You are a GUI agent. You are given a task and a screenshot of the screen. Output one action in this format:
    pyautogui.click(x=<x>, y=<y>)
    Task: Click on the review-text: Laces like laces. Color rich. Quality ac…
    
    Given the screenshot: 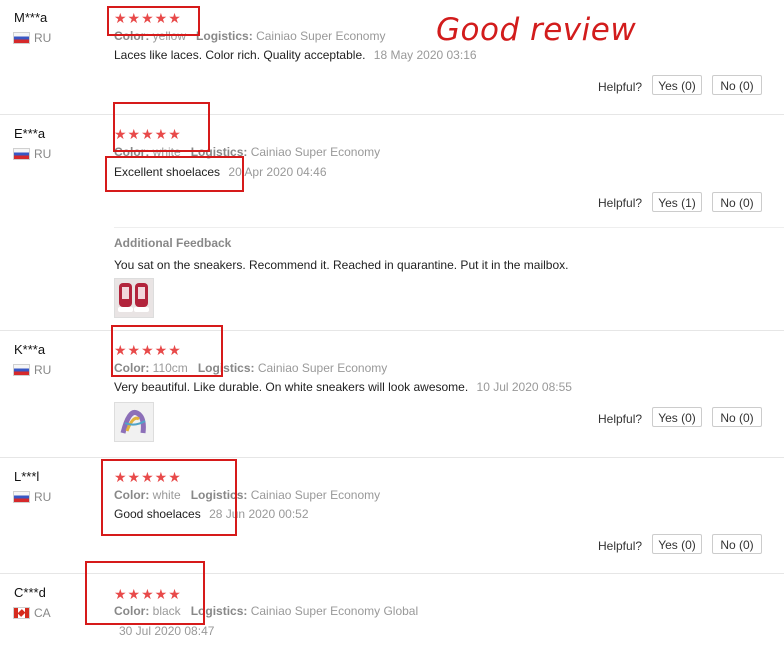 What is the action you would take?
    pyautogui.click(x=240, y=55)
    